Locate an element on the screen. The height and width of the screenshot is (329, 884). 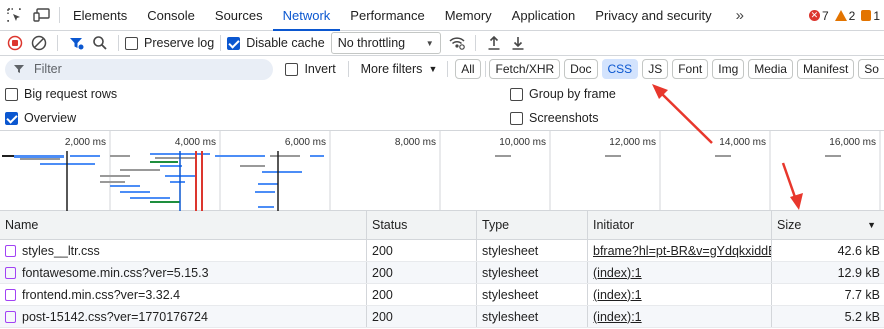
network-conditions-icon is located at coordinates (457, 43).